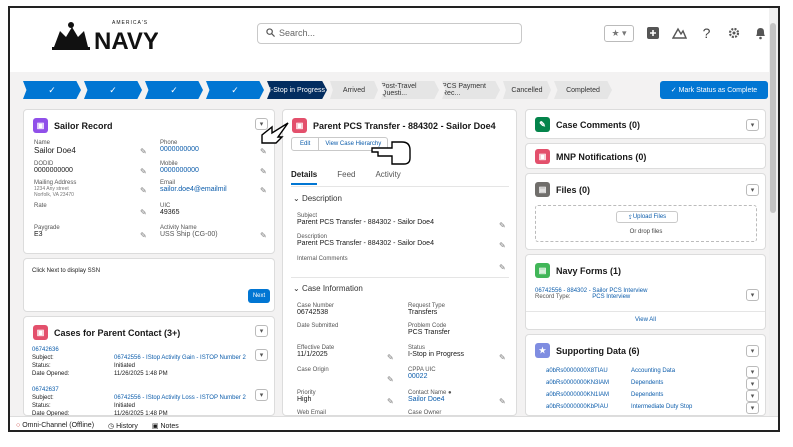 Image resolution: width=793 pixels, height=447 pixels. What do you see at coordinates (297, 288) in the screenshot?
I see `chevron-down-icon: ⌄` at bounding box center [297, 288].